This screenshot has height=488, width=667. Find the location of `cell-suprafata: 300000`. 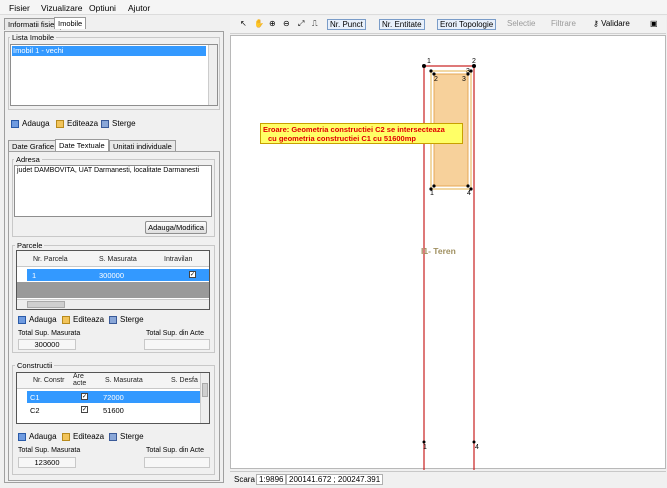

cell-suprafata: 300000 is located at coordinates (112, 275).